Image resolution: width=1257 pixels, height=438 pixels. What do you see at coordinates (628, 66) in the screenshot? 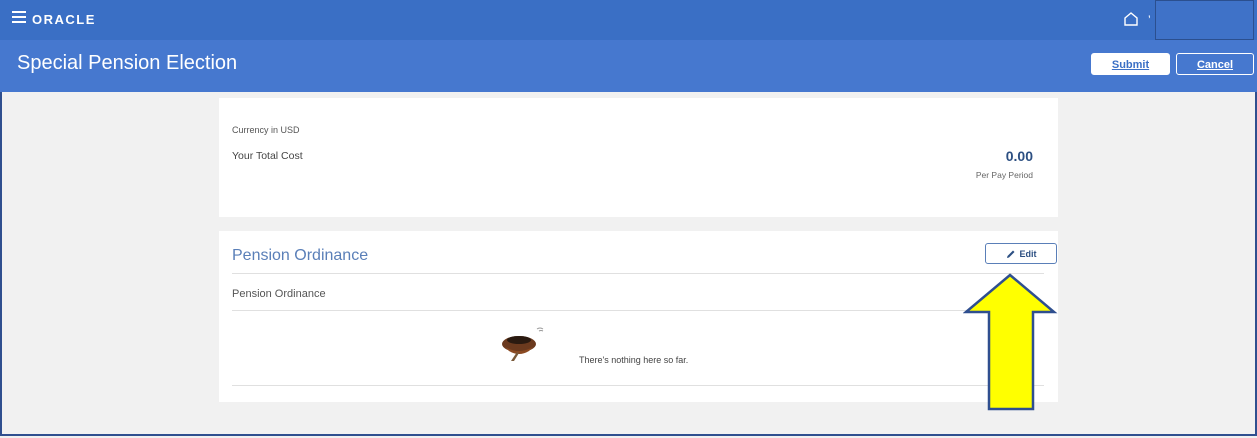
I see `page-header: Special Pension Election Submit Cancel` at bounding box center [628, 66].